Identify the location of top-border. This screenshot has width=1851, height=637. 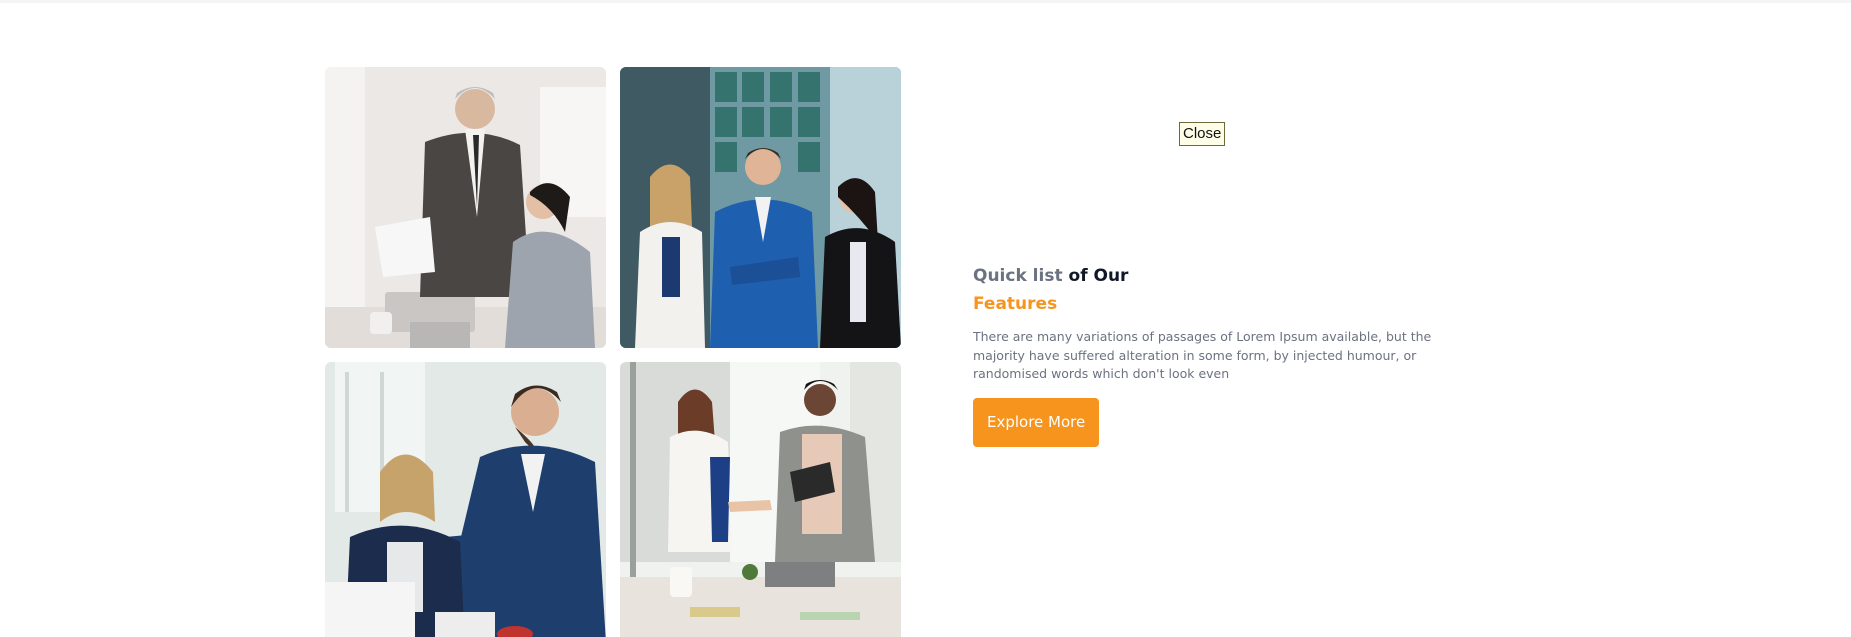
(925, 1).